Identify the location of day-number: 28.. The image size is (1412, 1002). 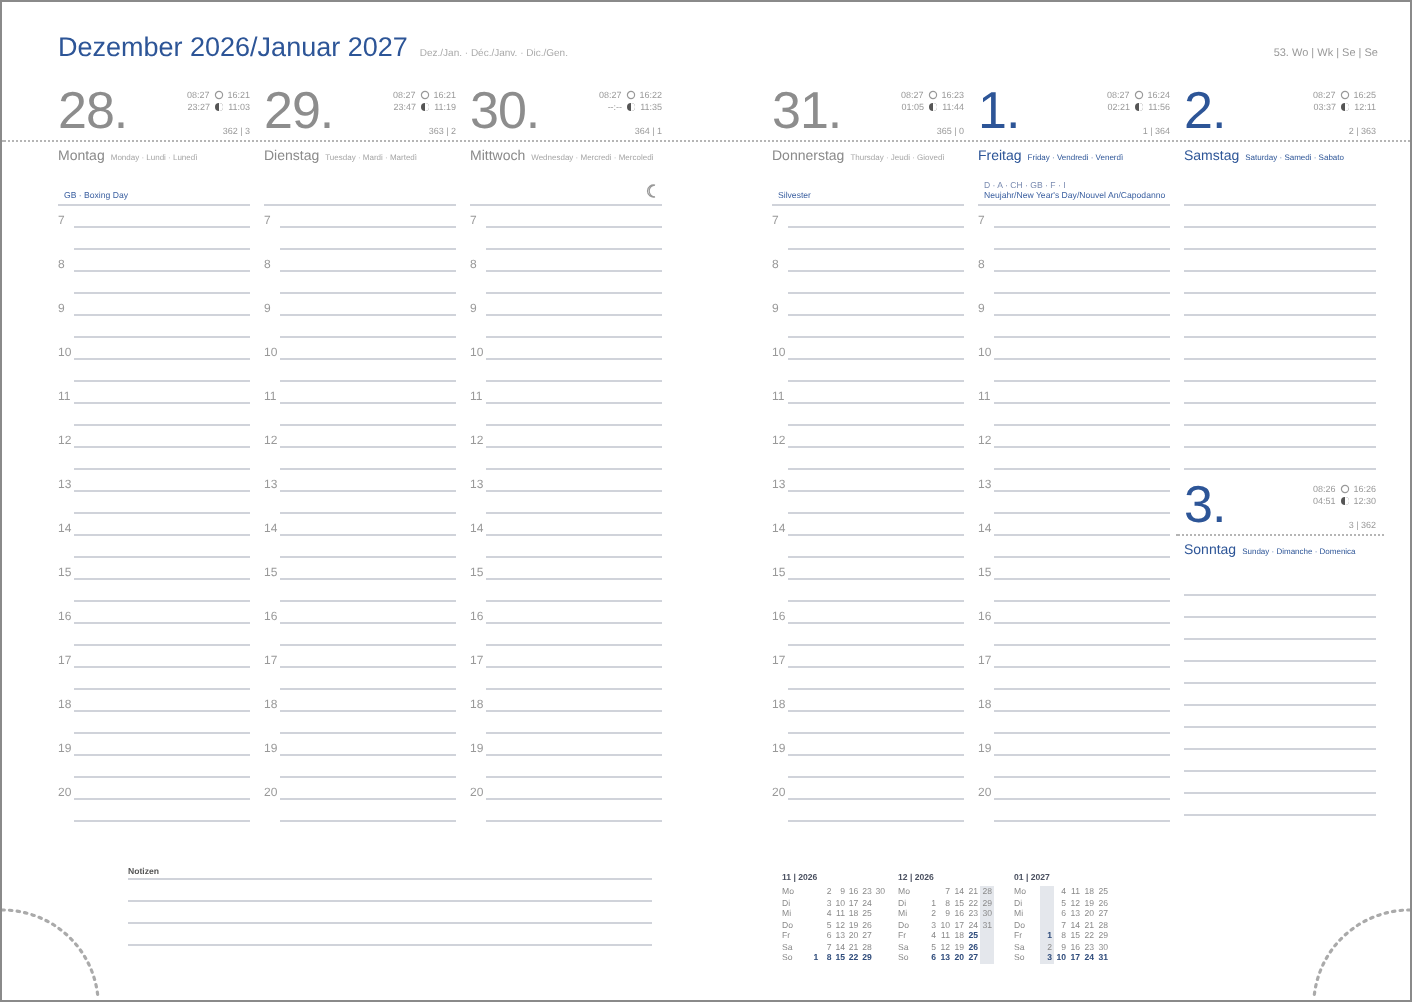
(93, 110).